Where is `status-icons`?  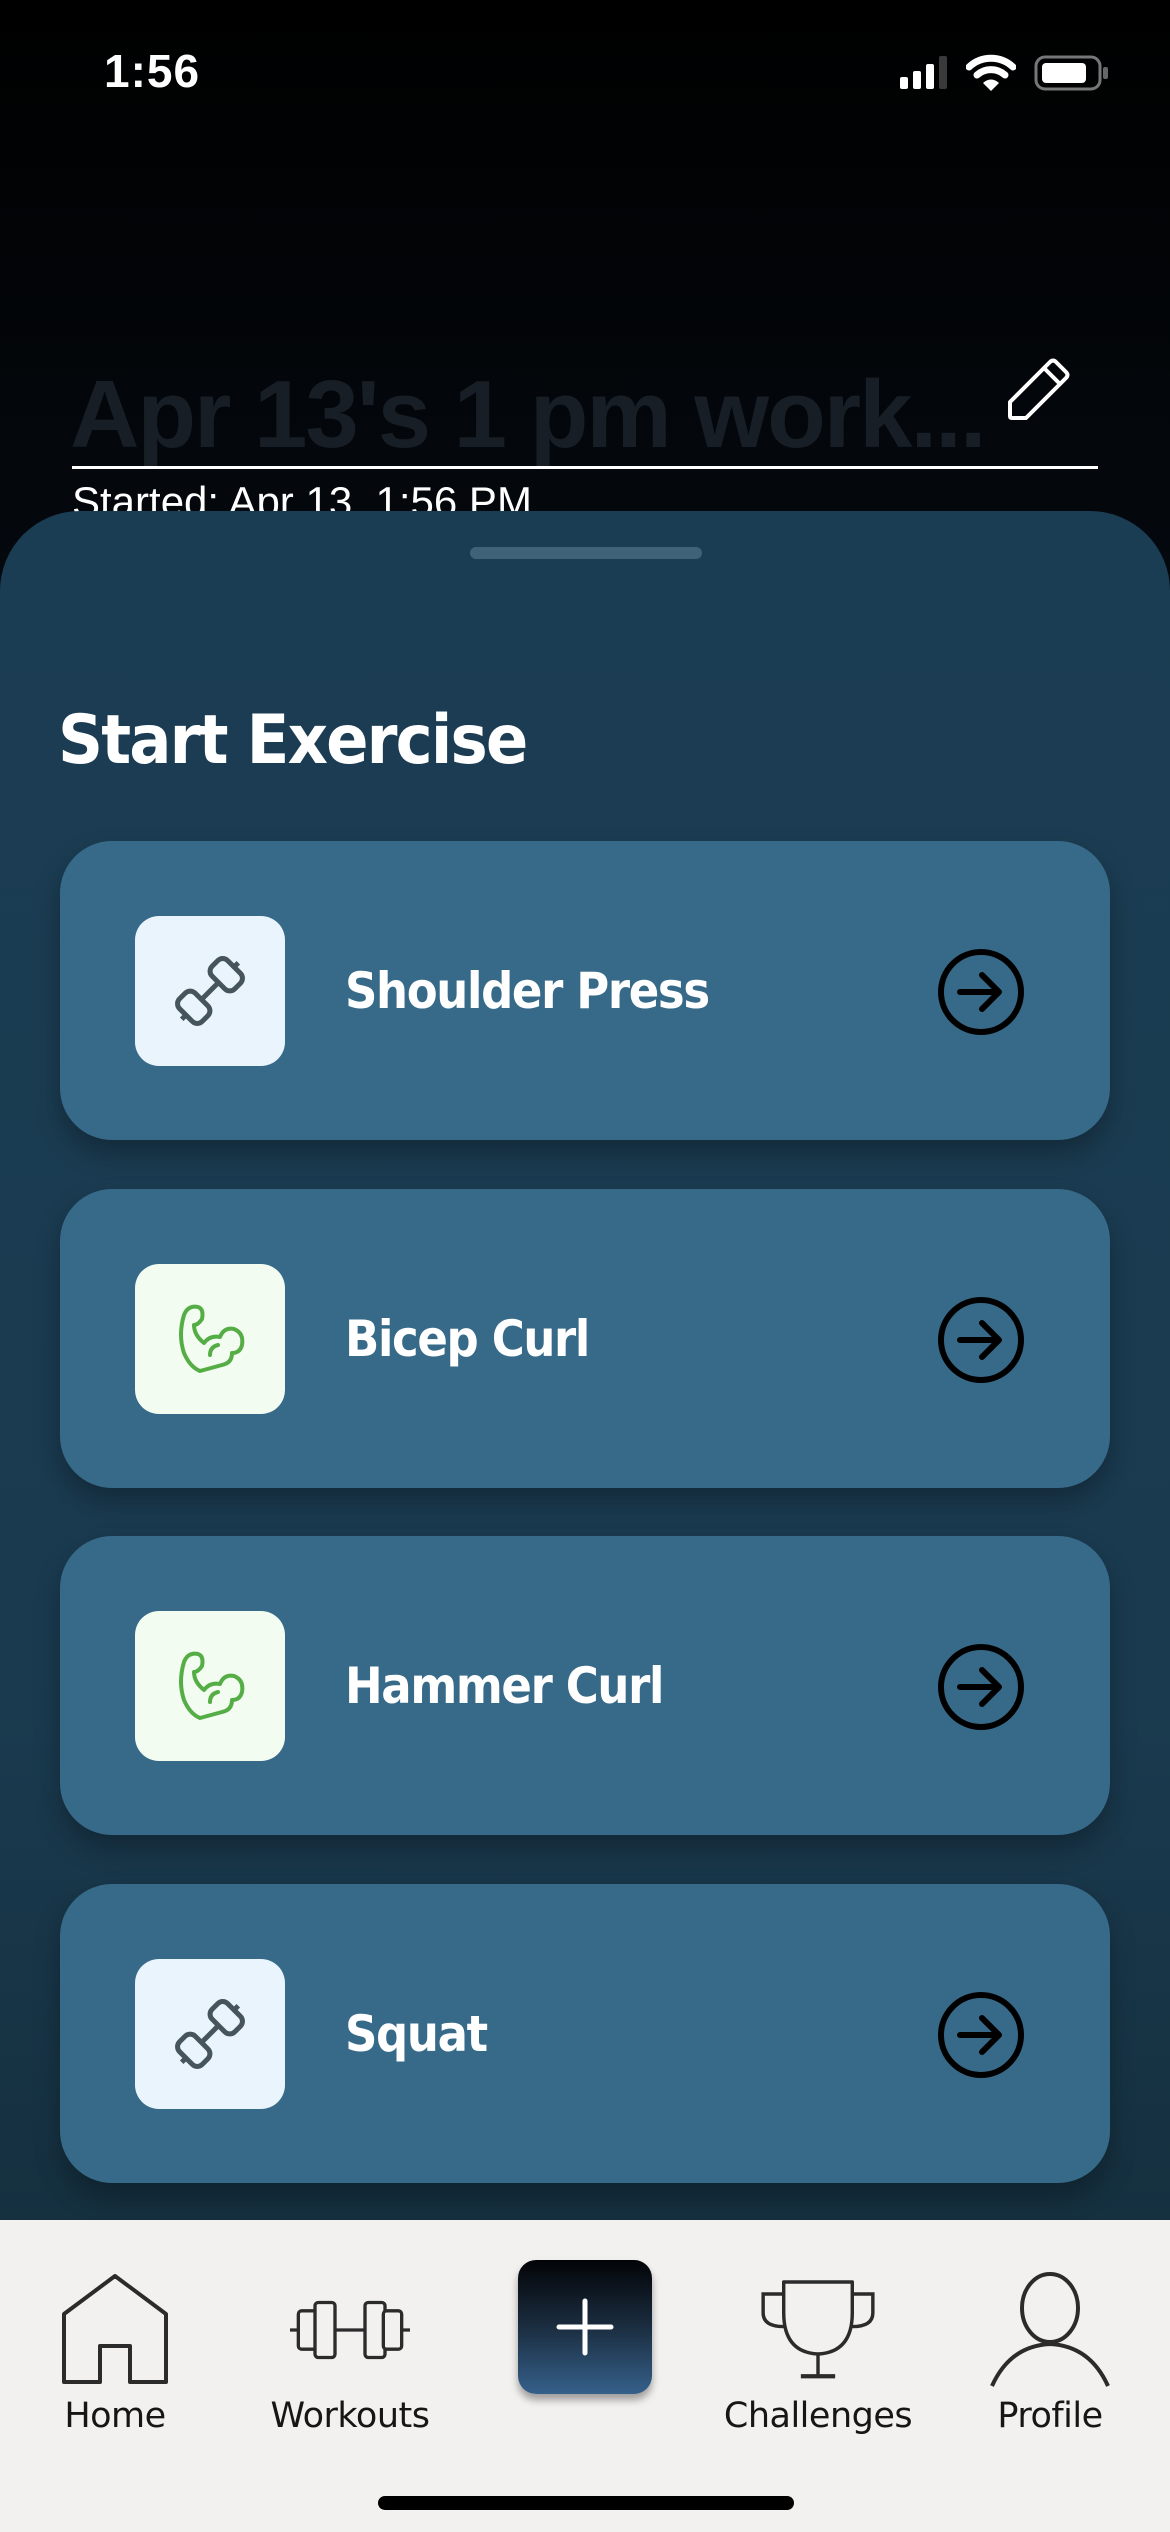
status-icons is located at coordinates (1005, 73).